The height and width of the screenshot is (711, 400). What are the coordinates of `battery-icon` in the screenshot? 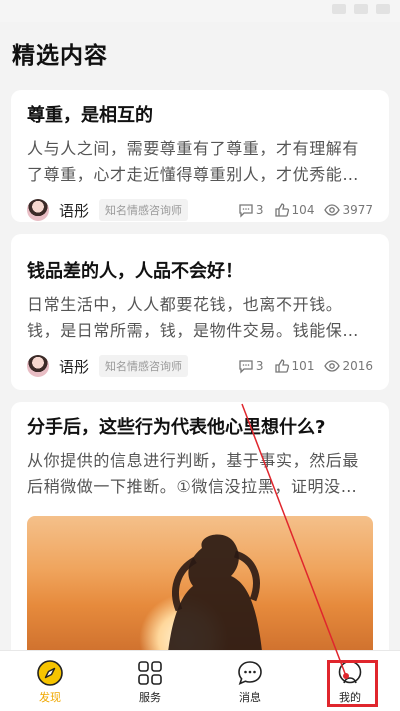 It's located at (383, 9).